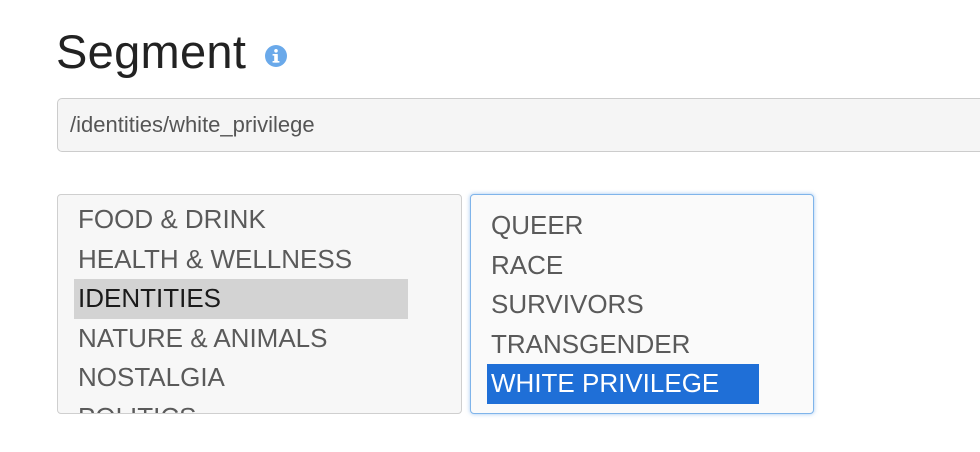 This screenshot has width=980, height=452. Describe the element at coordinates (241, 378) in the screenshot. I see `category-option-nostalgia: NOSTALGIA` at that location.